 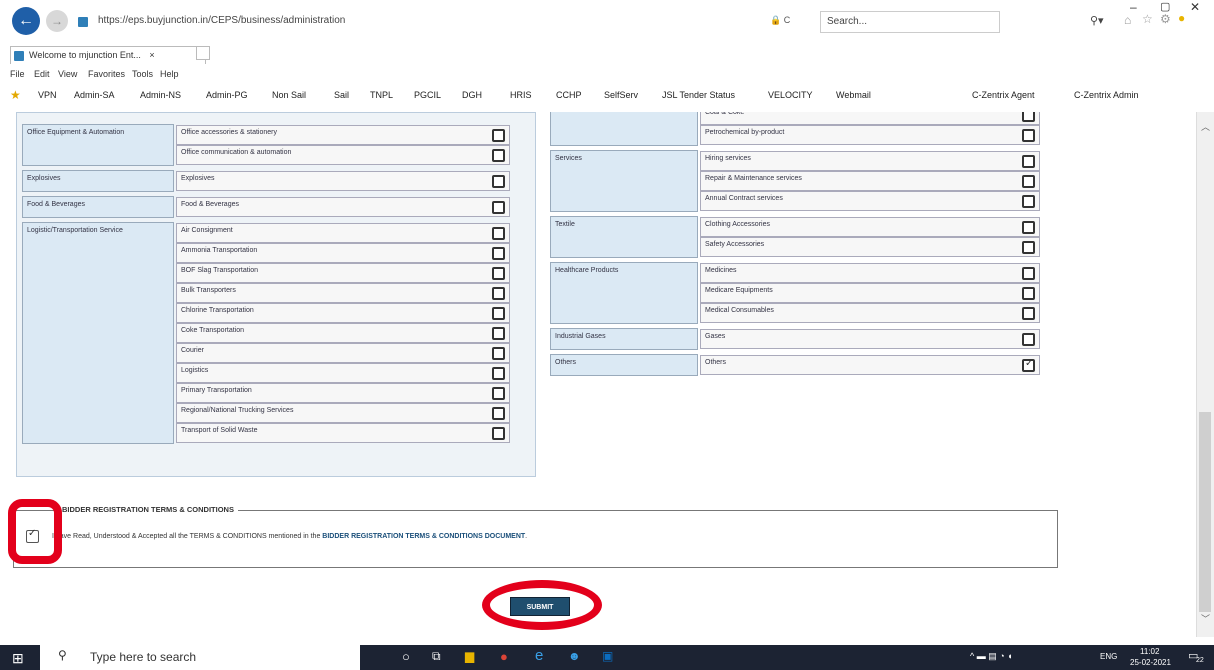 I want to click on maximize-icon: ▢, so click(x=1165, y=6).